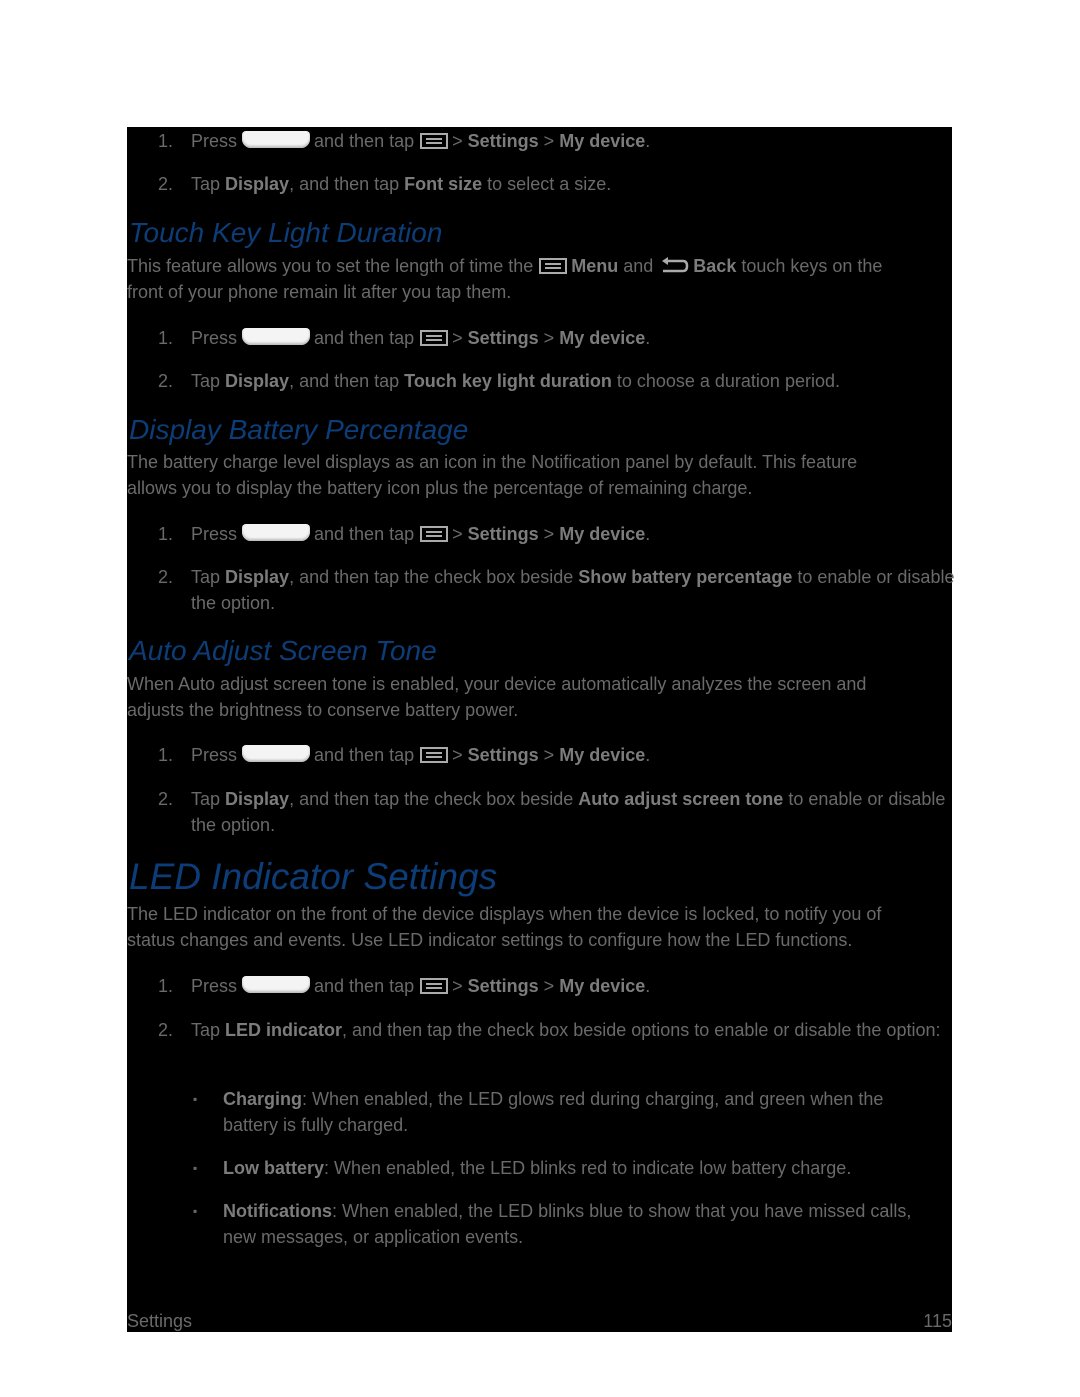 Image resolution: width=1080 pixels, height=1397 pixels. I want to click on heading-led-indicator-settings: LED Indicator Settings, so click(313, 876).